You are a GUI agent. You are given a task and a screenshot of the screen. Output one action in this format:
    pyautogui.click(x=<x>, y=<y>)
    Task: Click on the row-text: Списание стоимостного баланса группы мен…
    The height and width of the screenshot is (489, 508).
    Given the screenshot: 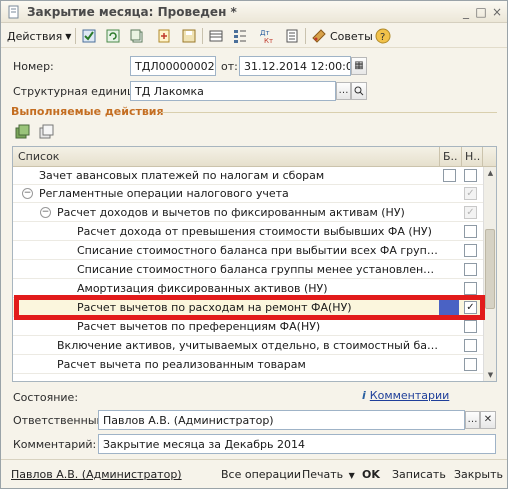 What is the action you would take?
    pyautogui.click(x=258, y=269)
    